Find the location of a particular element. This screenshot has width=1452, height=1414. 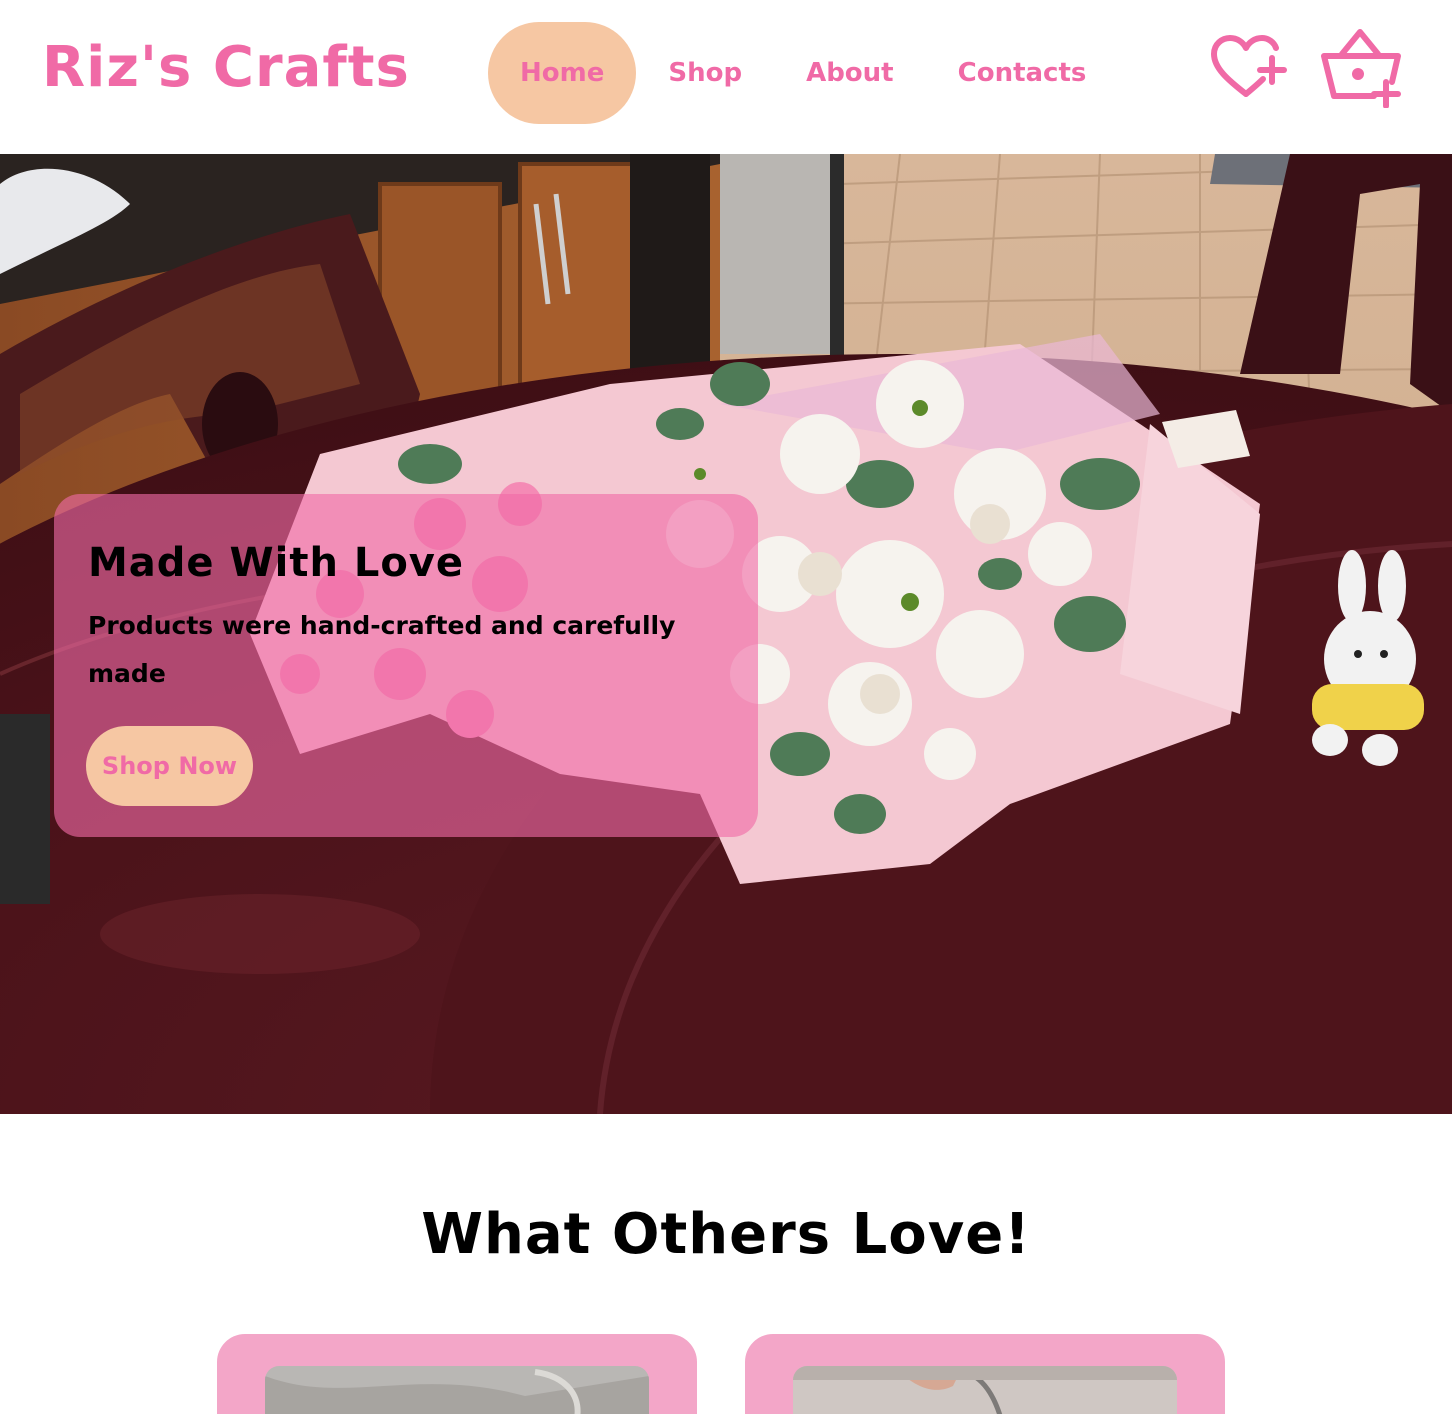

cart-button is located at coordinates (1361, 67).